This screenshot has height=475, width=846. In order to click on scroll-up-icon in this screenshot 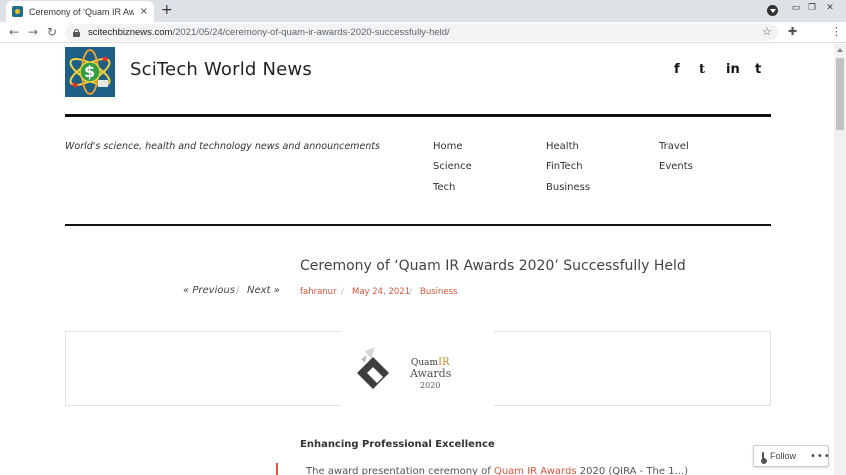, I will do `click(840, 50)`.